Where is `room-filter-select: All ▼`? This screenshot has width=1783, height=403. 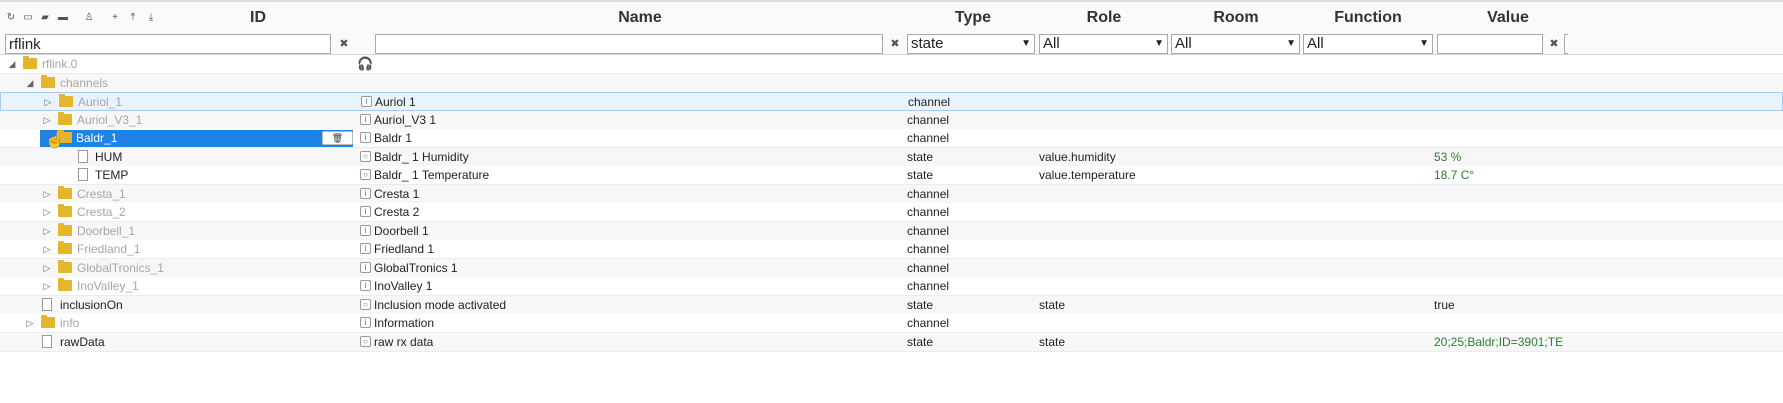 room-filter-select: All ▼ is located at coordinates (1235, 44).